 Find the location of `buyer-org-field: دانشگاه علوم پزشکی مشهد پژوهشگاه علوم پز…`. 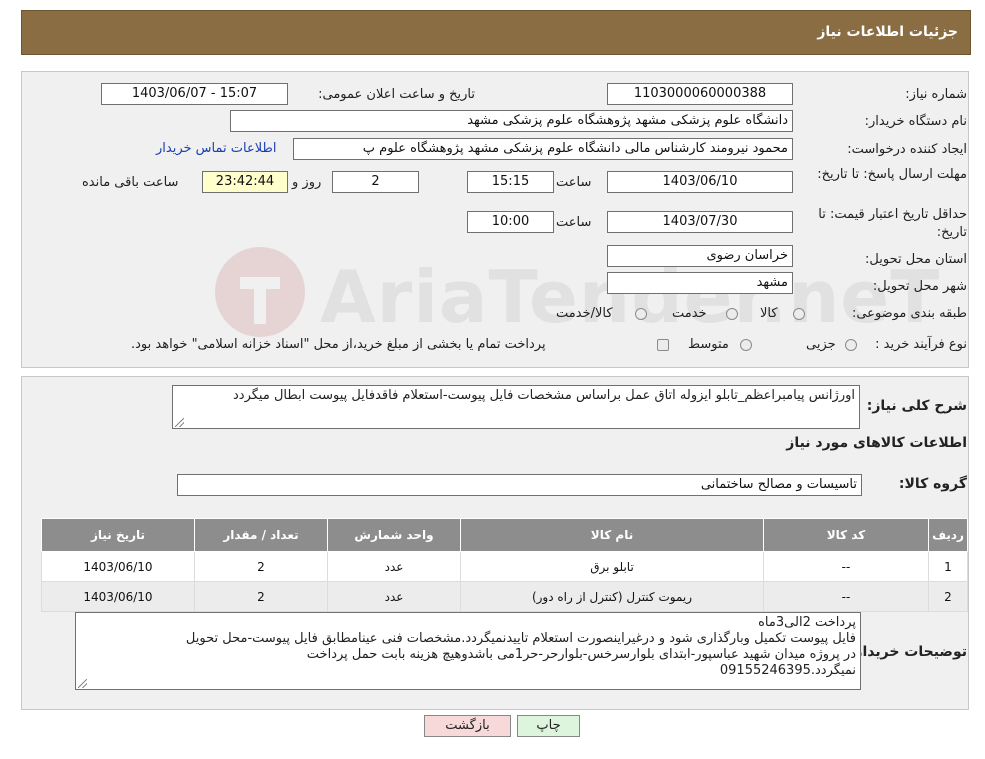

buyer-org-field: دانشگاه علوم پزشکی مشهد پژوهشگاه علوم پز… is located at coordinates (511, 121).